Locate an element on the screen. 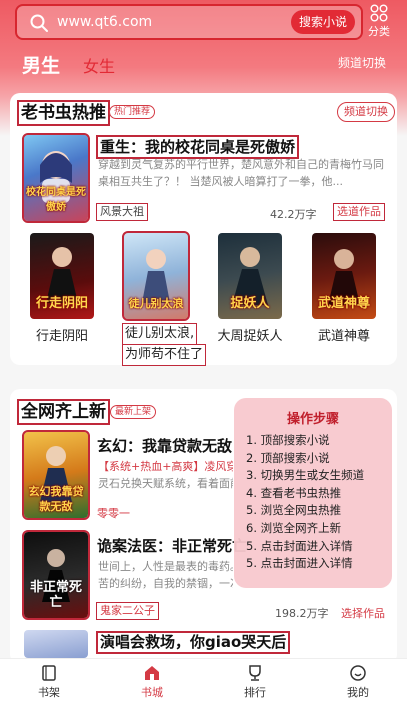 The width and height of the screenshot is (407, 705). cover-text: 玄幻我靠贷款无敌 is located at coordinates (56, 499).